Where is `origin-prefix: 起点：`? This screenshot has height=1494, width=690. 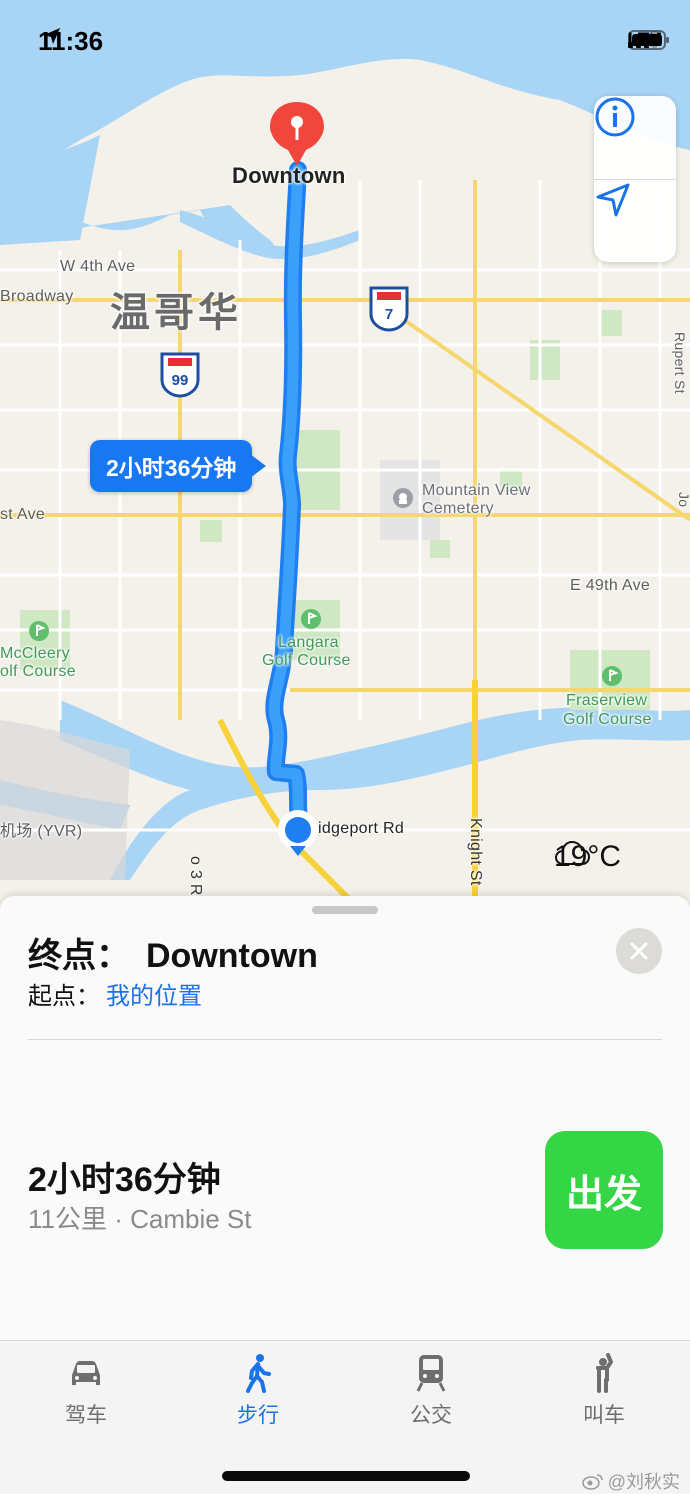
origin-prefix: 起点： is located at coordinates (64, 996).